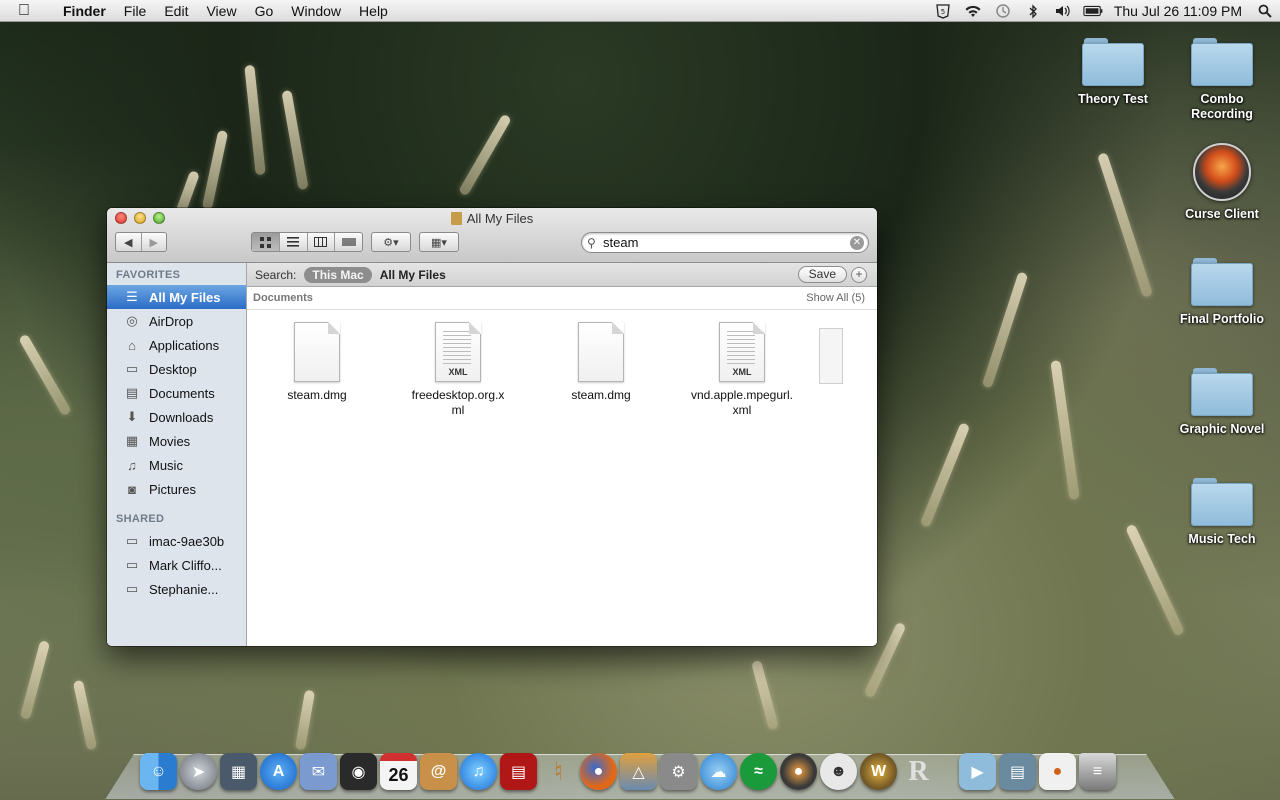  Describe the element at coordinates (294, 242) in the screenshot. I see `list-view-button` at that location.